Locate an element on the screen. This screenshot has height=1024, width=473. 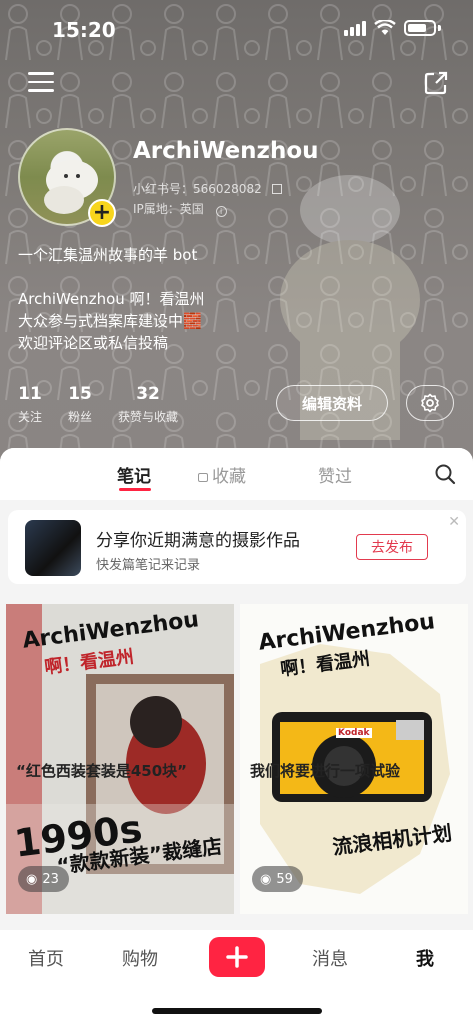
gear-icon is located at coordinates (430, 403).